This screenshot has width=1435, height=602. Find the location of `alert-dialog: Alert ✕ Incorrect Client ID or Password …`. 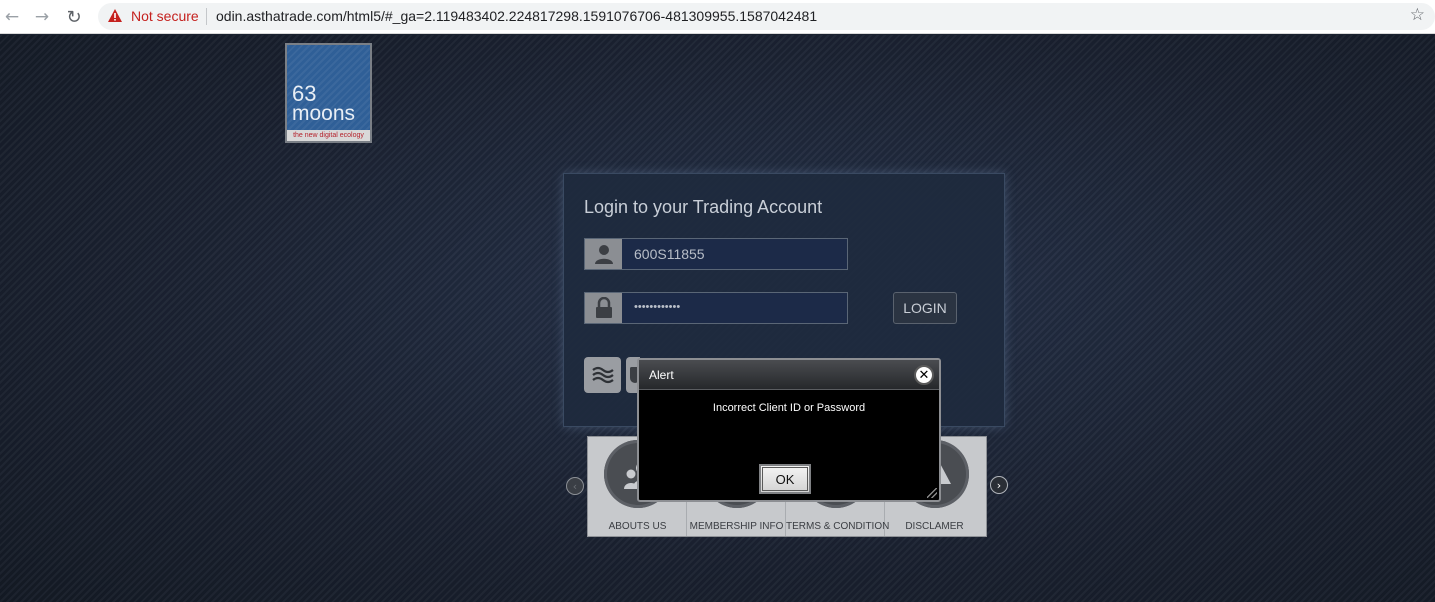

alert-dialog: Alert ✕ Incorrect Client ID or Password … is located at coordinates (789, 430).